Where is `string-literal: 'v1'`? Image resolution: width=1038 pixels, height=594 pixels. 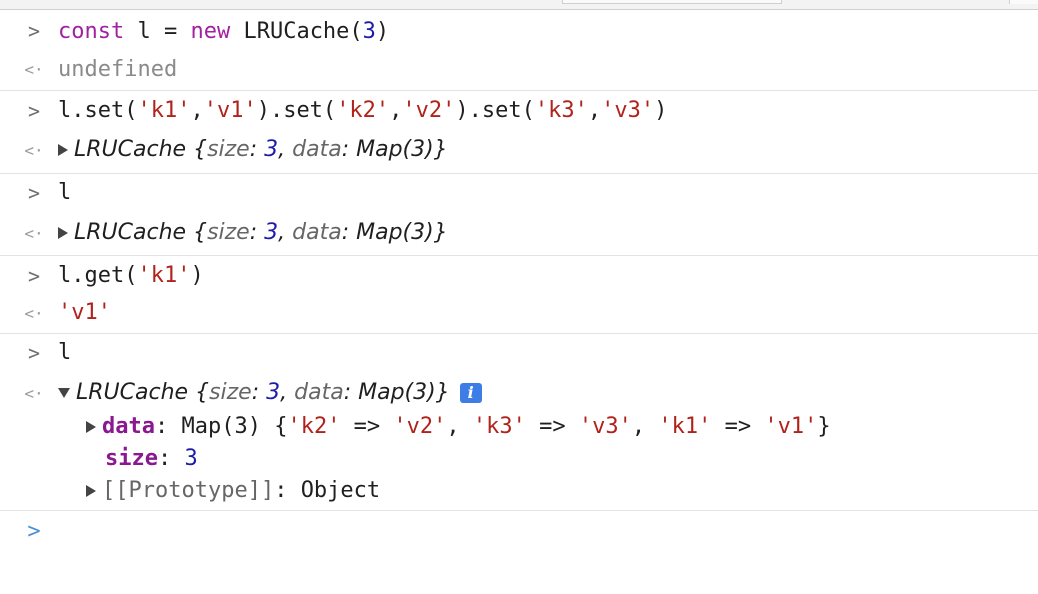
string-literal: 'v1' is located at coordinates (230, 110).